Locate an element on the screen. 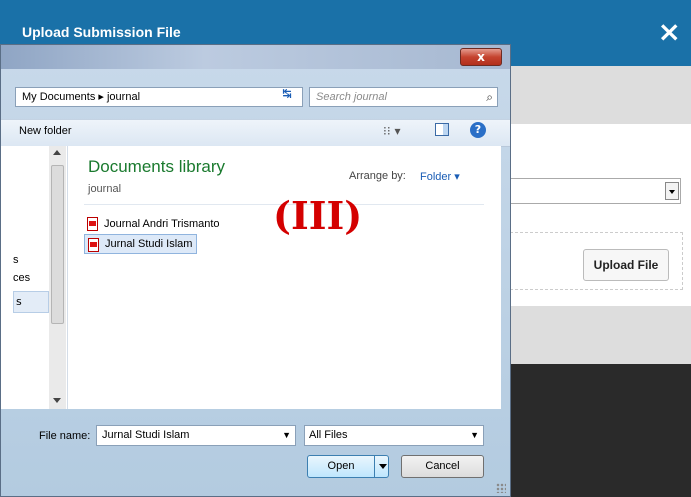  library-subtitle: journal is located at coordinates (105, 189).